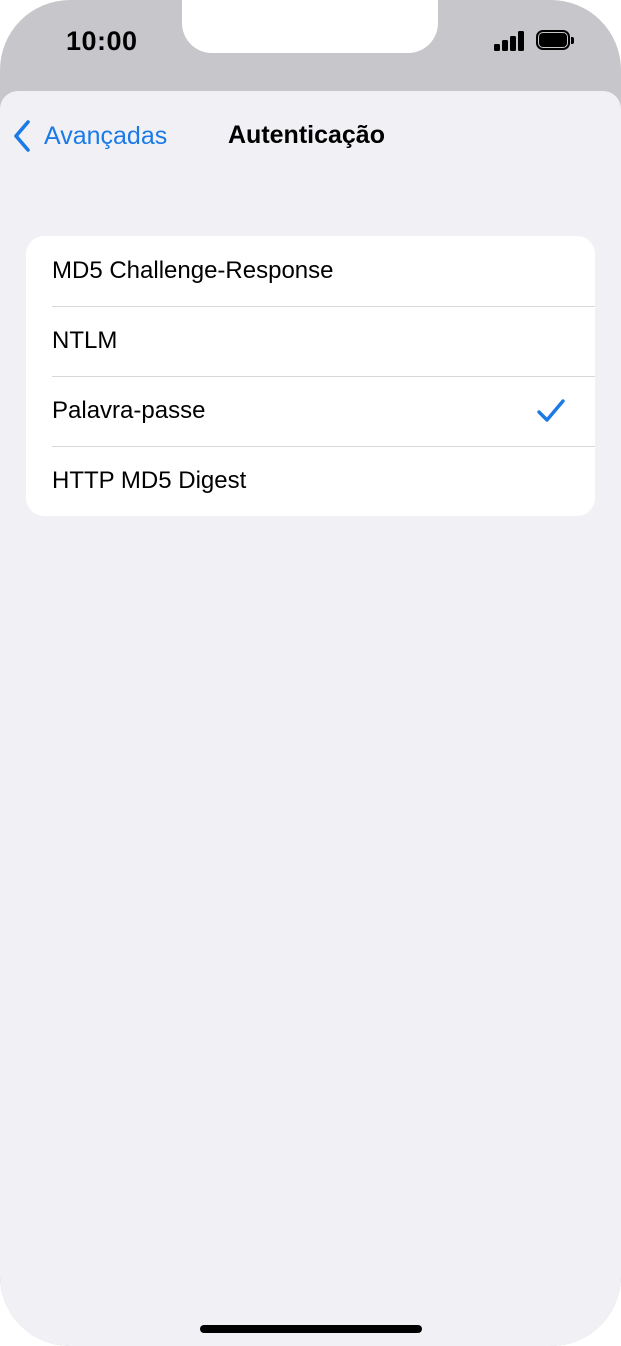 This screenshot has height=1346, width=621. What do you see at coordinates (306, 135) in the screenshot?
I see `page-title: Autenticação` at bounding box center [306, 135].